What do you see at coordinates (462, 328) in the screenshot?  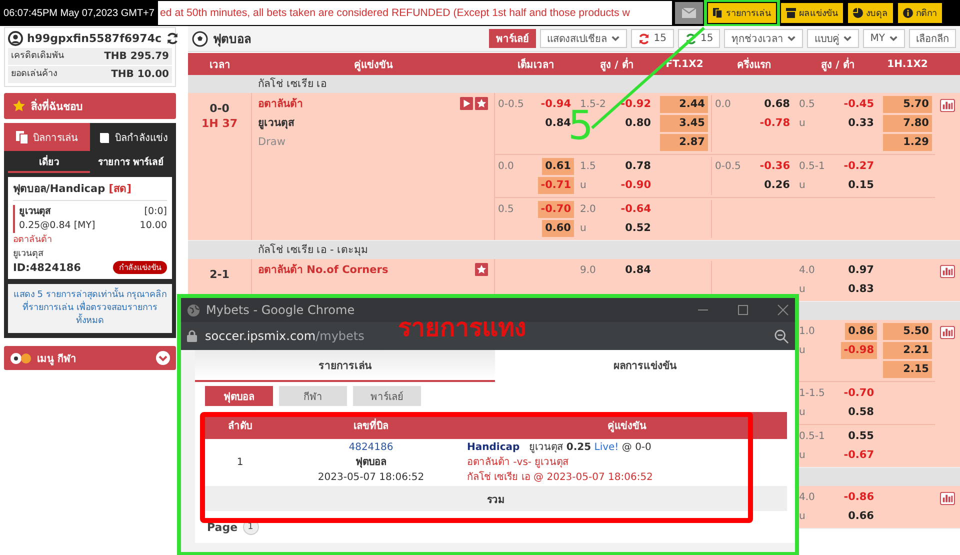 I see `annotation-caption: รายการแทง` at bounding box center [462, 328].